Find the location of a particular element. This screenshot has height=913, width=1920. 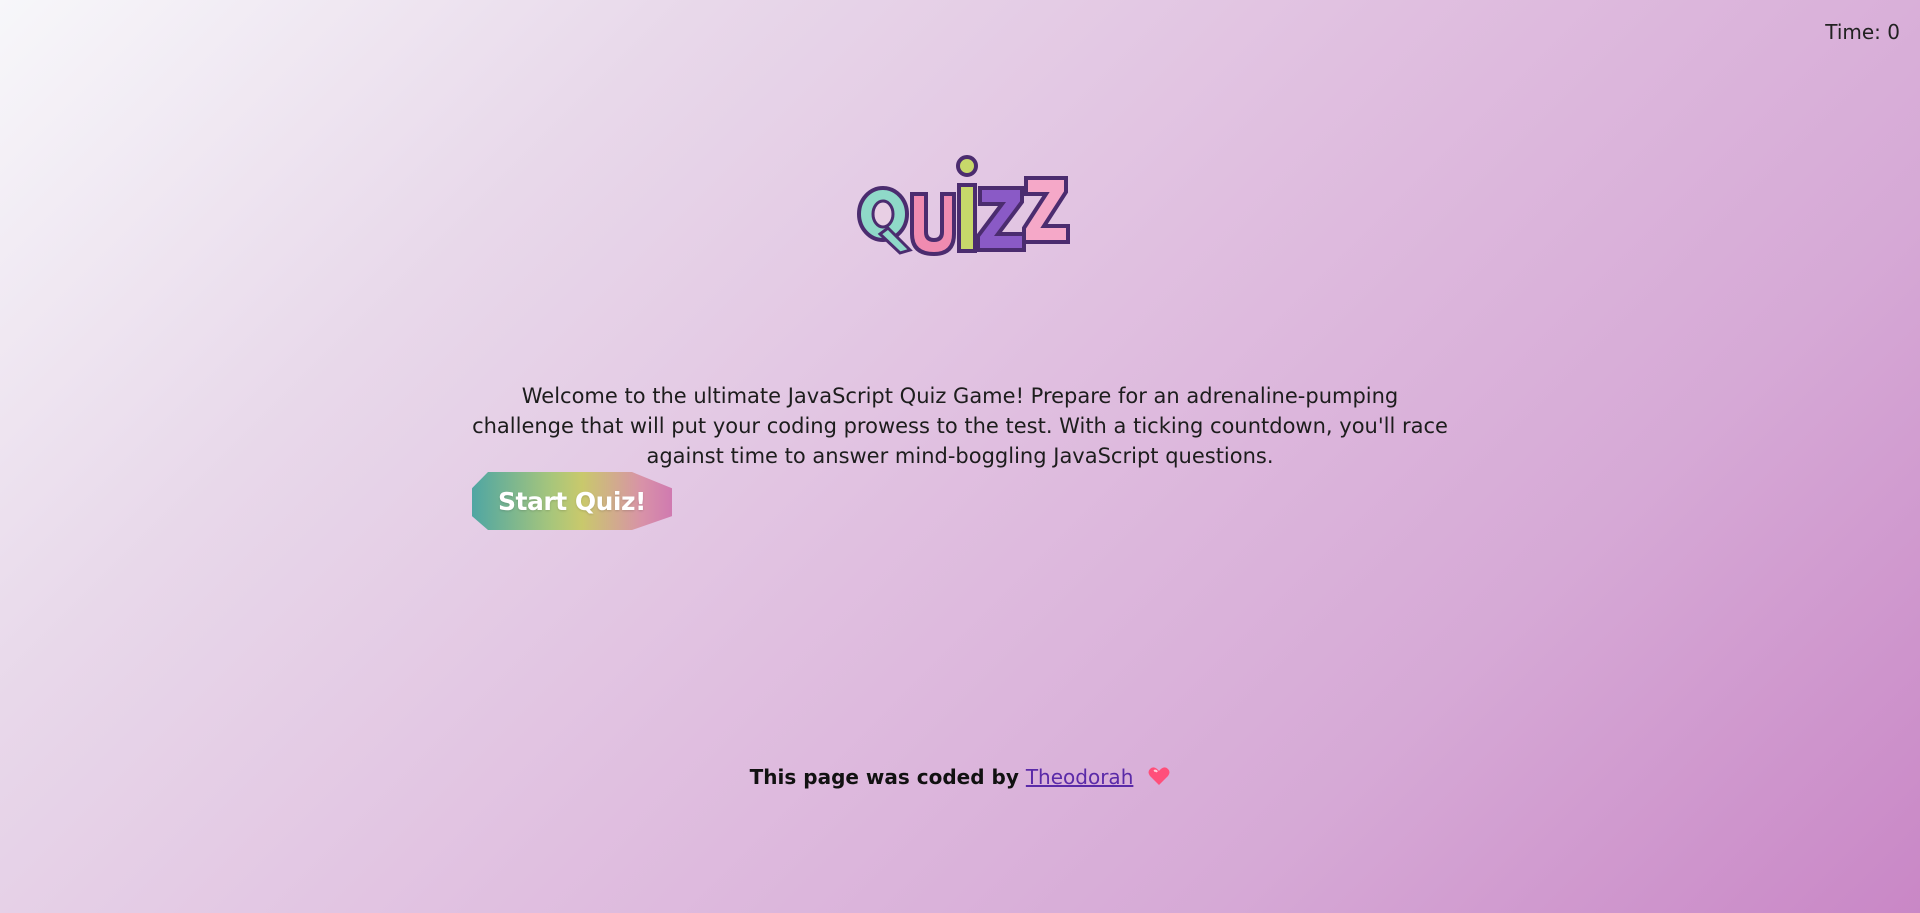

timer: Time: 0 is located at coordinates (1862, 32).